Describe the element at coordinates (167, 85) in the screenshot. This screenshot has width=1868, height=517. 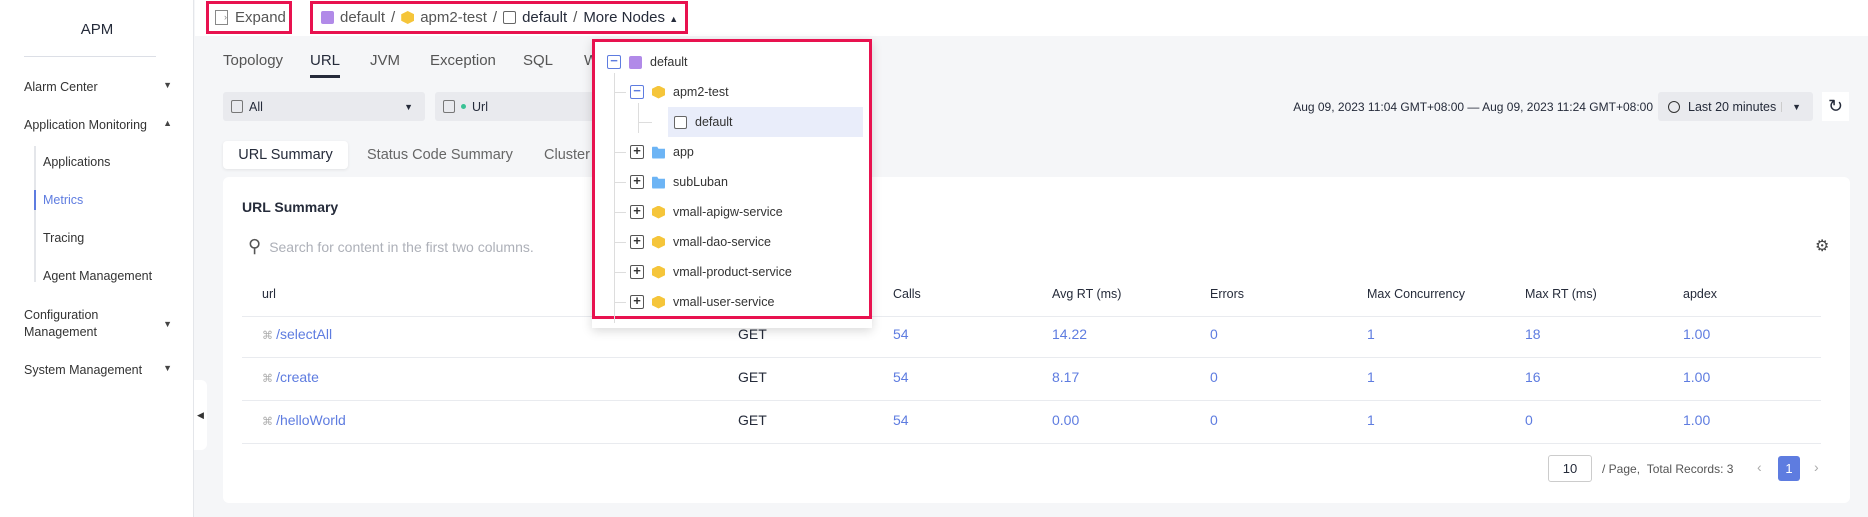
I see `chevron-down-icon: ▼` at that location.